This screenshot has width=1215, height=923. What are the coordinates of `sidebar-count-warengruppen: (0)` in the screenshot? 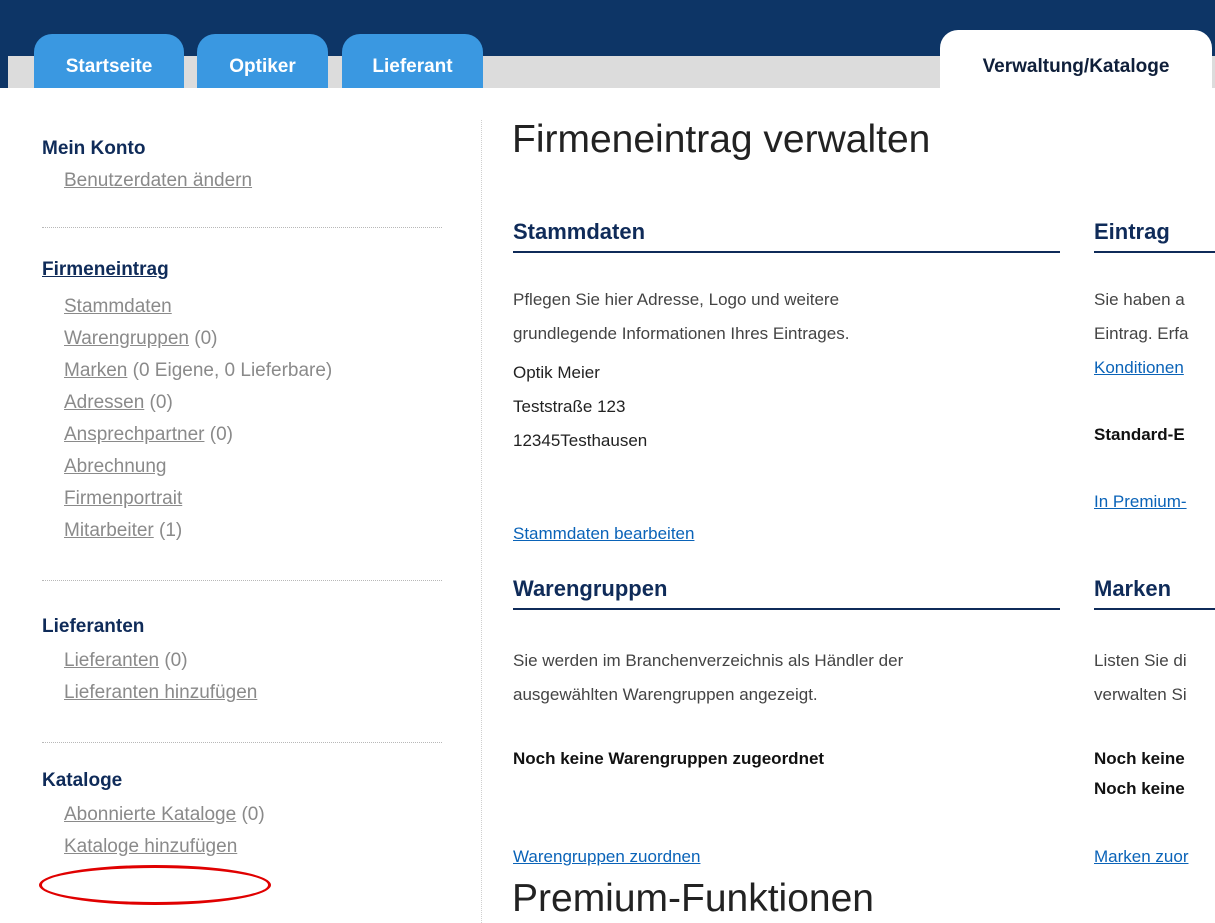 It's located at (203, 338).